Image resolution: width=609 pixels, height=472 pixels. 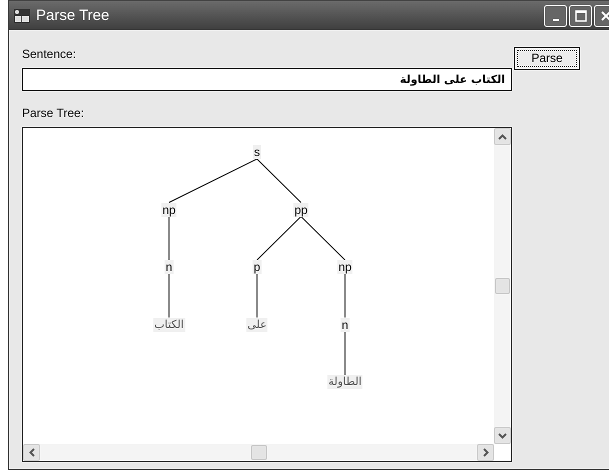 I want to click on maximize-icon, so click(x=580, y=16).